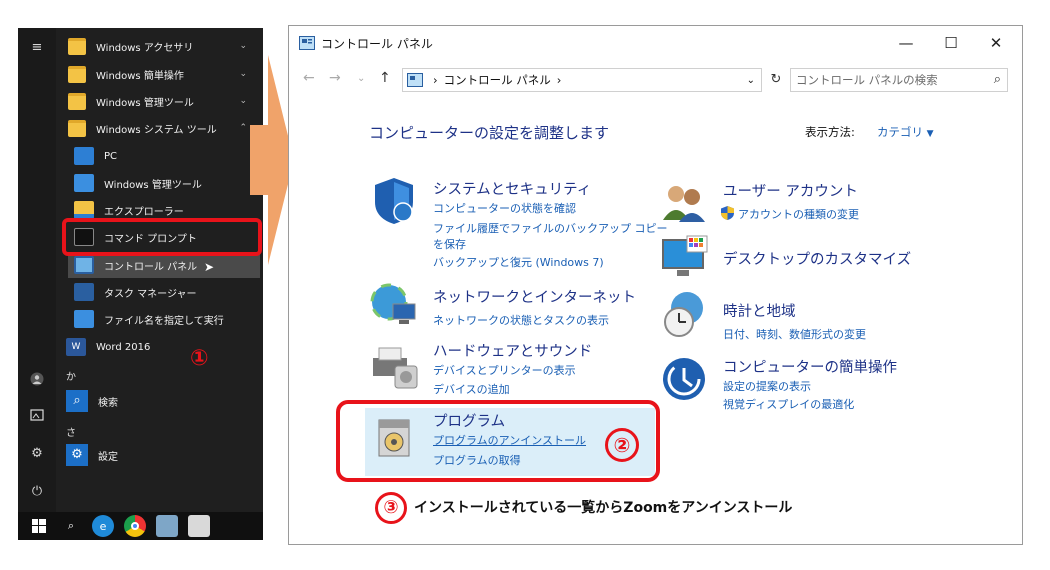 The height and width of the screenshot is (570, 1050). Describe the element at coordinates (108, 403) in the screenshot. I see `menu-item-label: 検索` at that location.